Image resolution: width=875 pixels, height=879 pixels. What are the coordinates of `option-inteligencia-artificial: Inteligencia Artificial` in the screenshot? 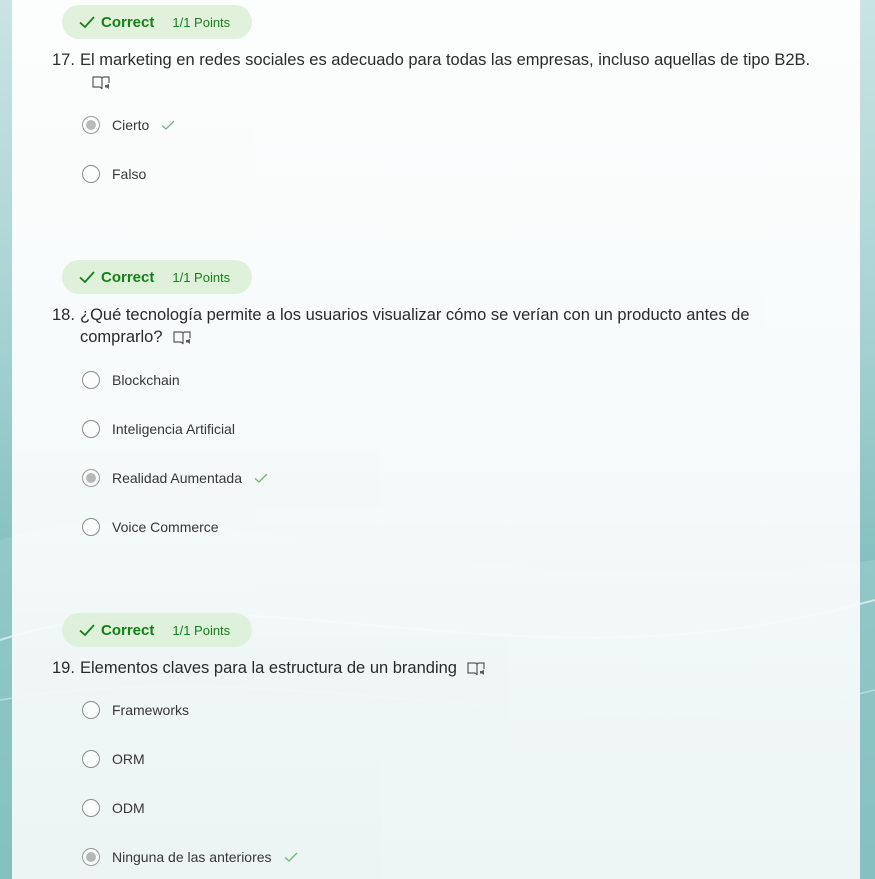 It's located at (158, 429).